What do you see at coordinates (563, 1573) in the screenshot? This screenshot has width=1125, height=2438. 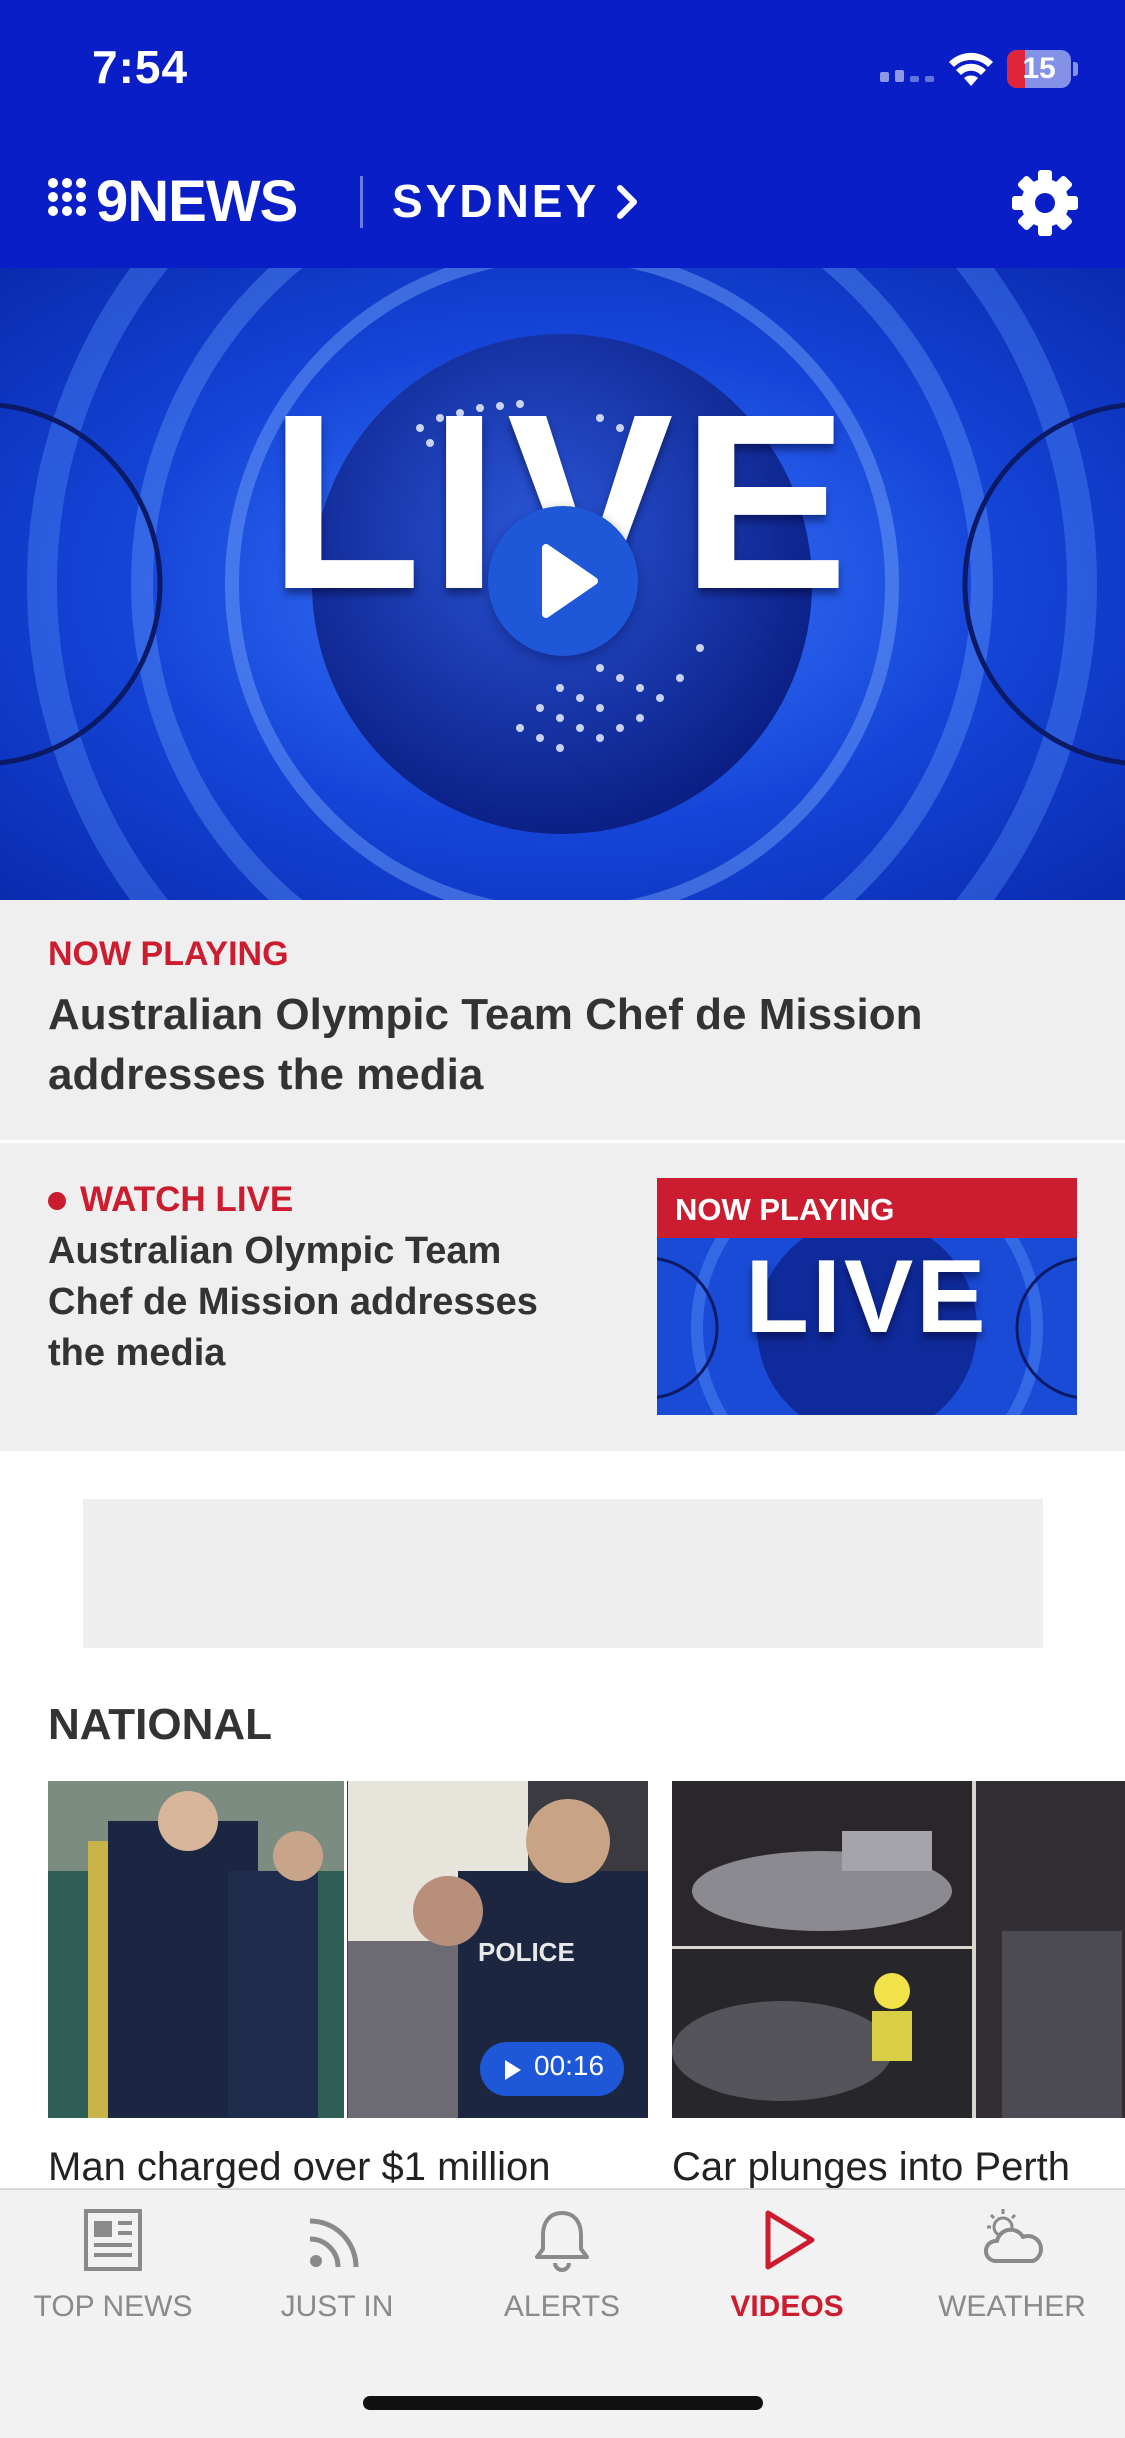 I see `ad-placeholder` at bounding box center [563, 1573].